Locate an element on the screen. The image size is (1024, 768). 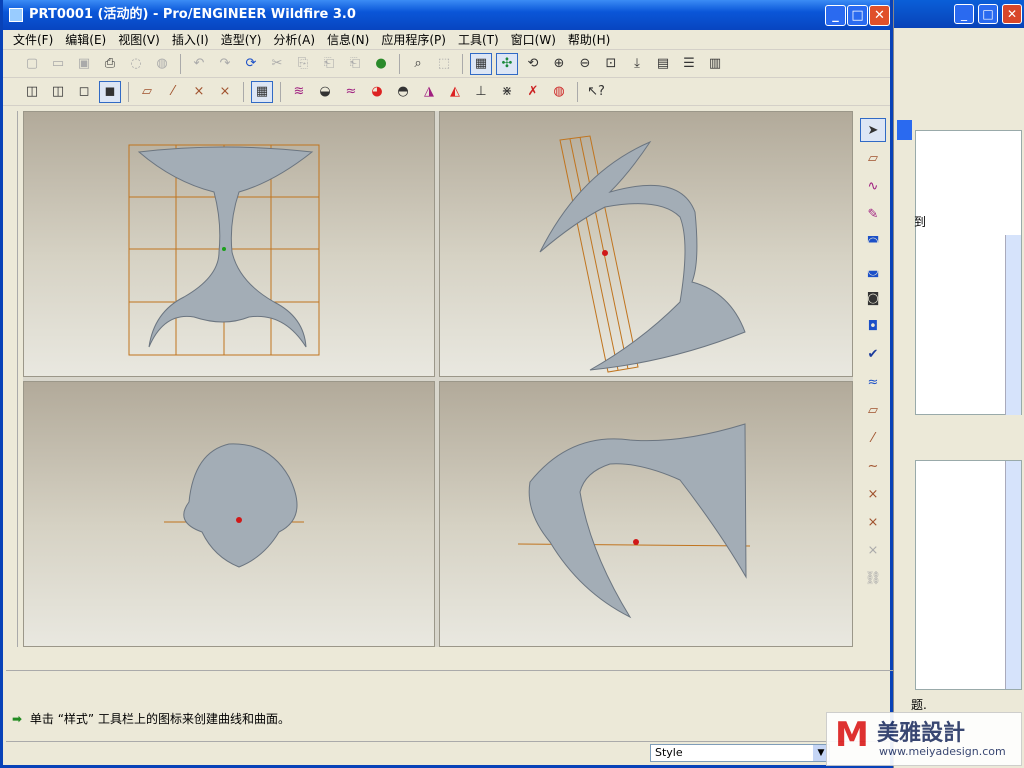
plane-icon: ▱ is located at coordinates (873, 410).